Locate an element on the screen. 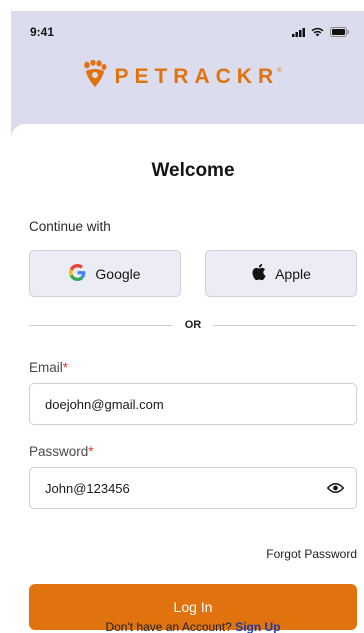  google-icon is located at coordinates (77, 273).